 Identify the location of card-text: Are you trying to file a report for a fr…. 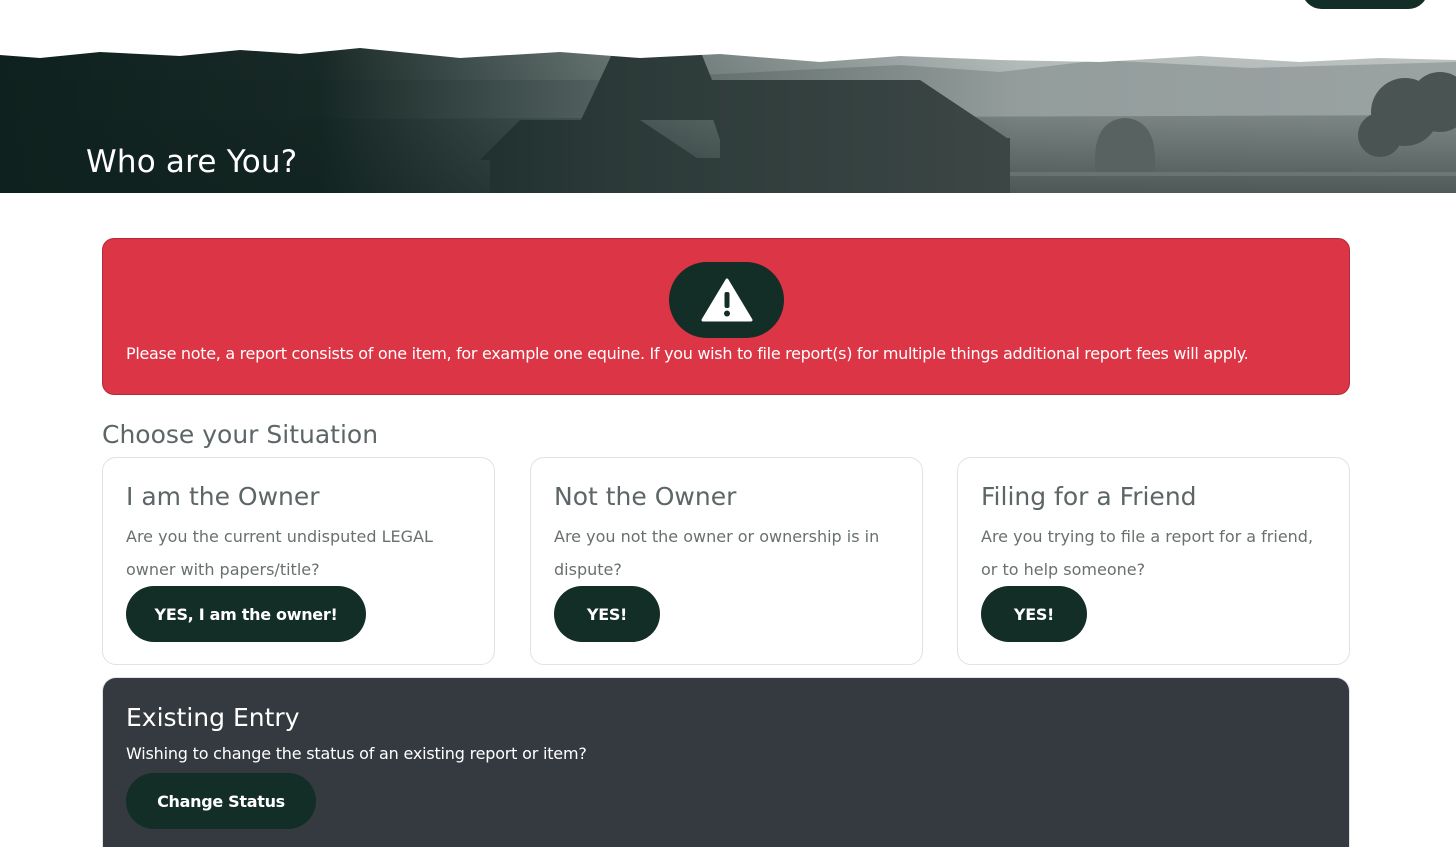
(1147, 553).